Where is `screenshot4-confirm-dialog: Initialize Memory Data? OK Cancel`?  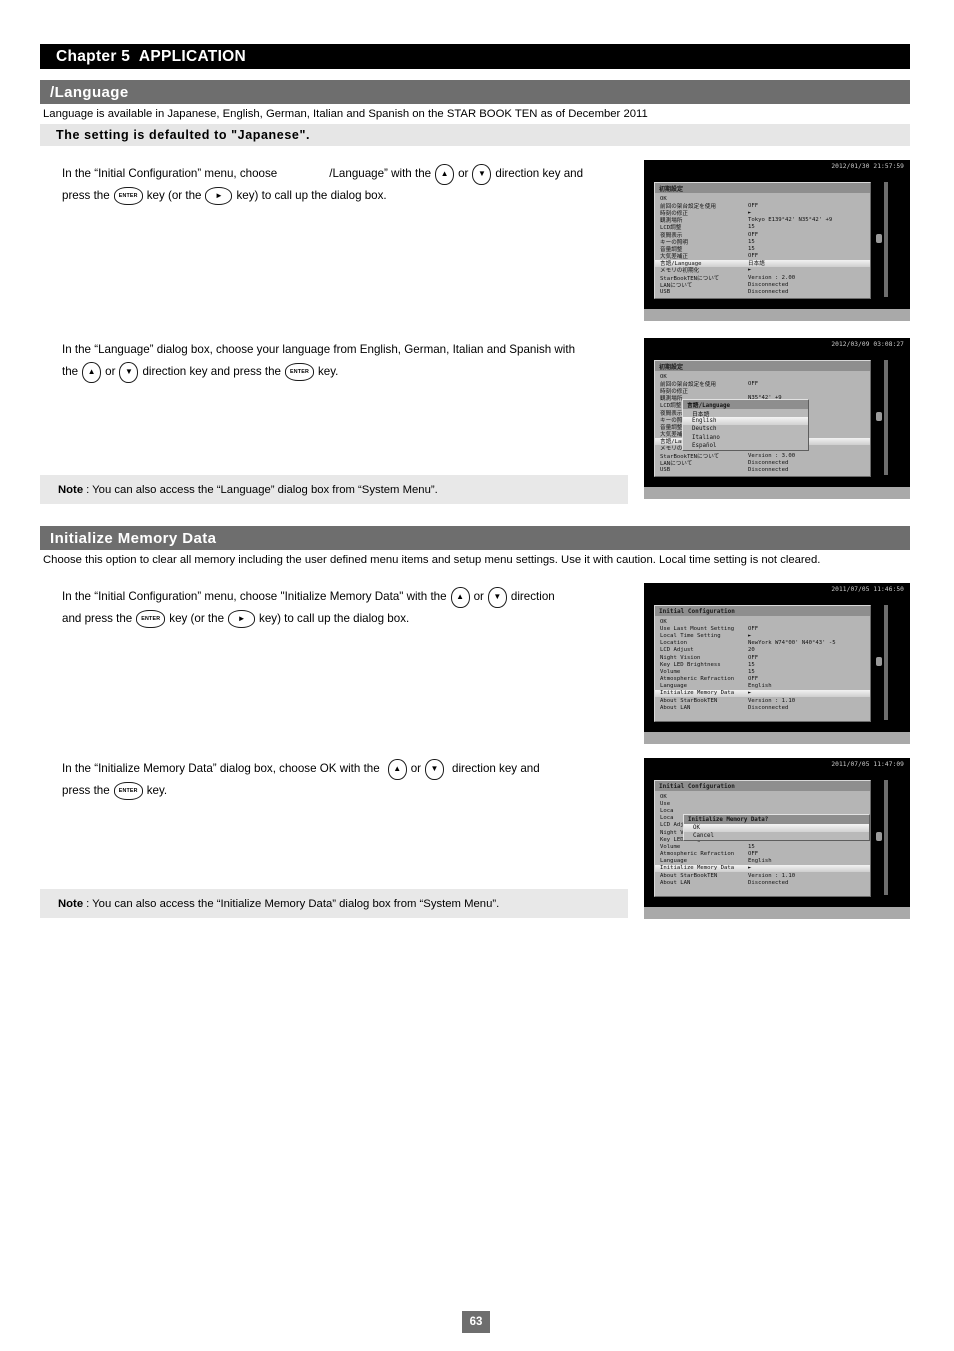
screenshot4-confirm-dialog: Initialize Memory Data? OK Cancel is located at coordinates (776, 828).